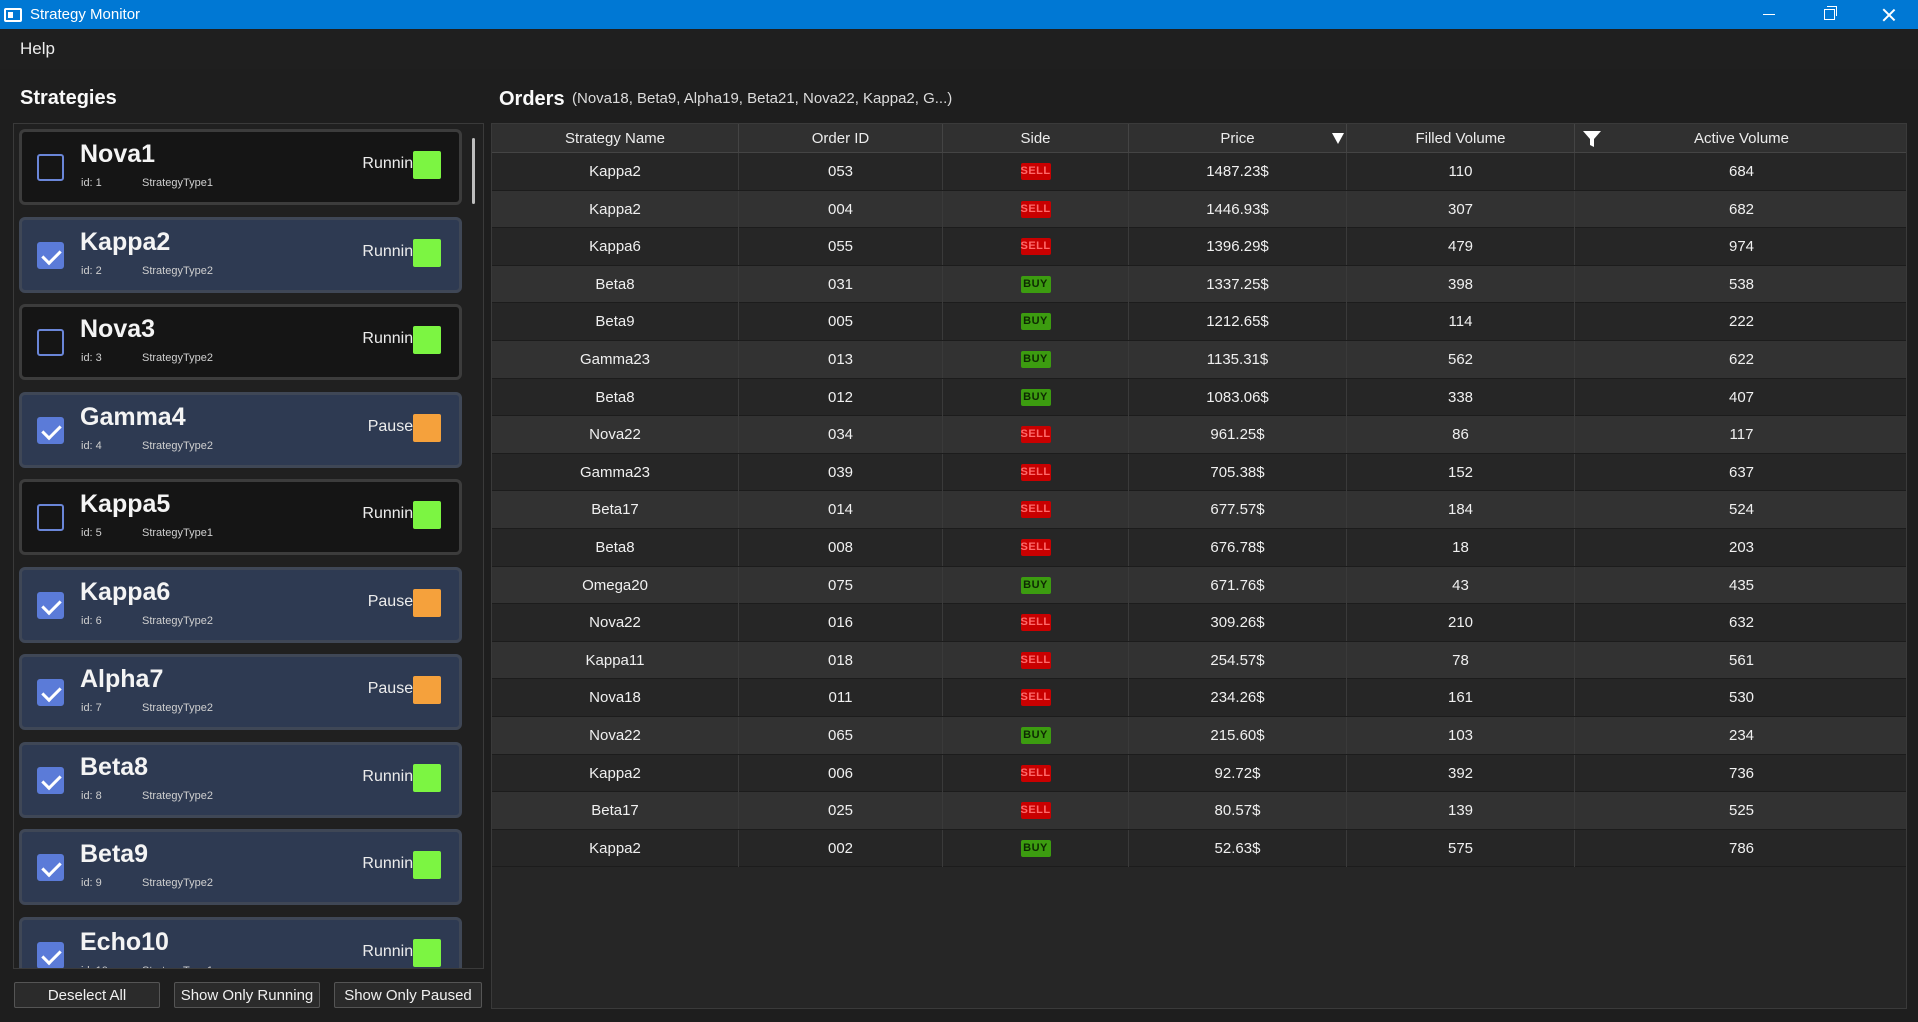 The height and width of the screenshot is (1022, 1918). I want to click on cell-price: 234.26$, so click(1238, 698).